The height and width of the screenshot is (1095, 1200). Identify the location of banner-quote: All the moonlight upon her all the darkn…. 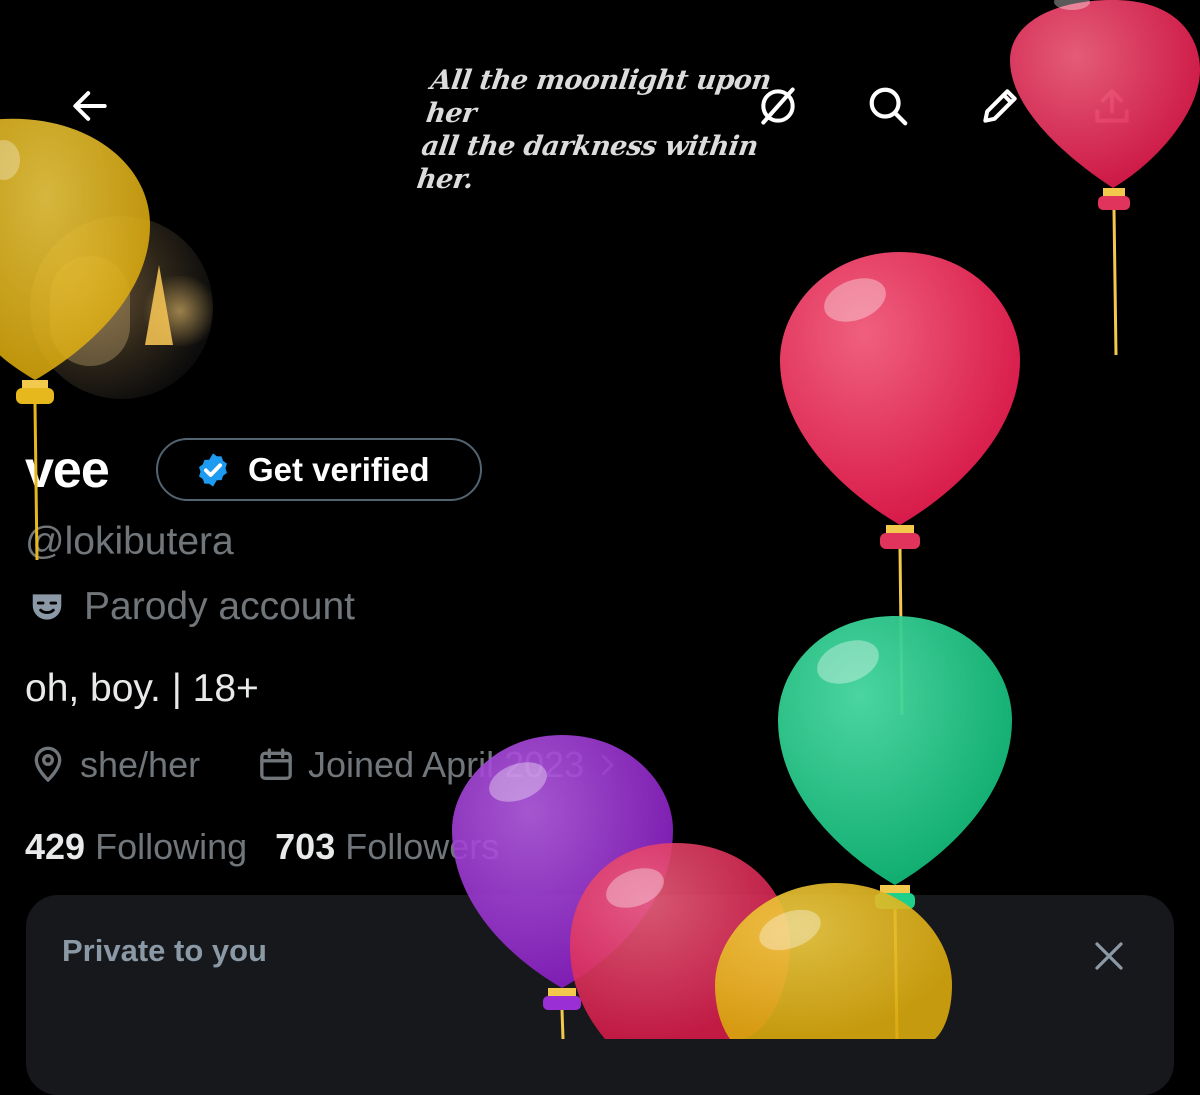
(593, 130).